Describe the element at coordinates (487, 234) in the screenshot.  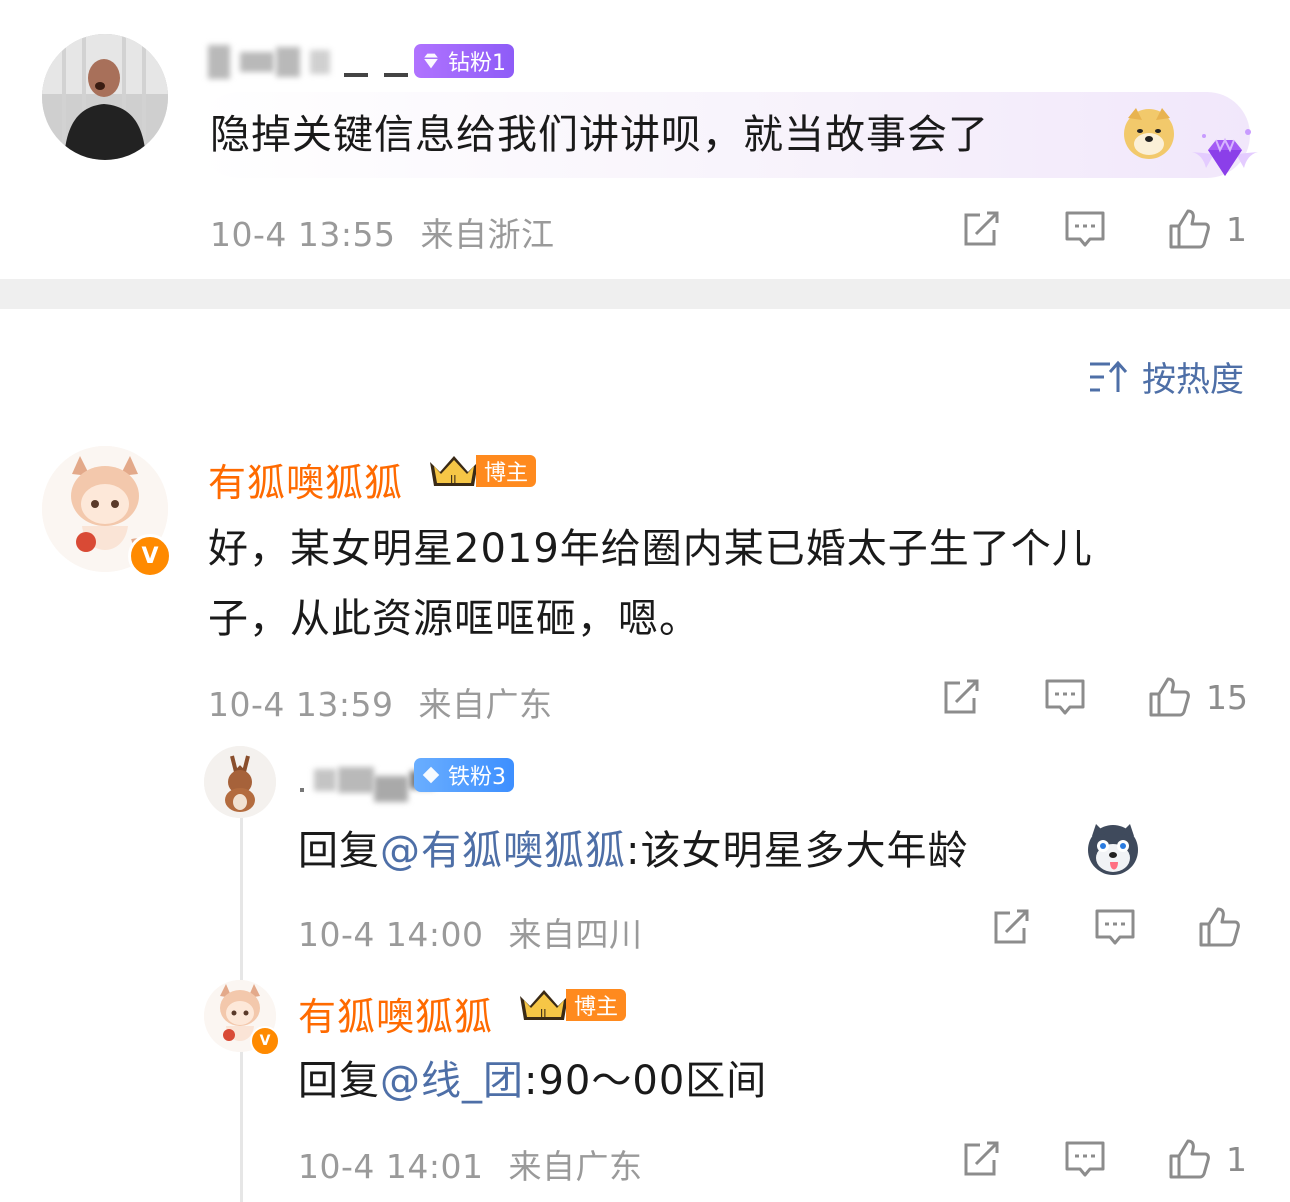
I see `location: 来自浙江` at that location.